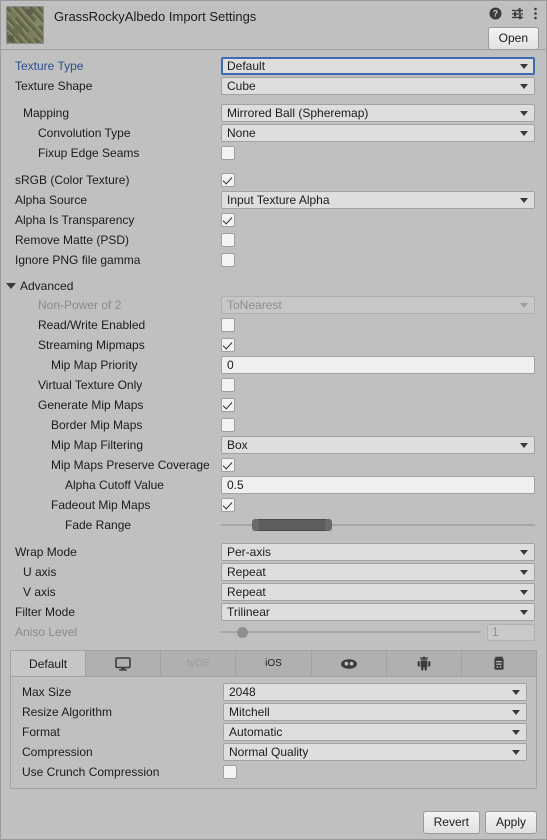  Describe the element at coordinates (517, 13) in the screenshot. I see `preset-icon` at that location.